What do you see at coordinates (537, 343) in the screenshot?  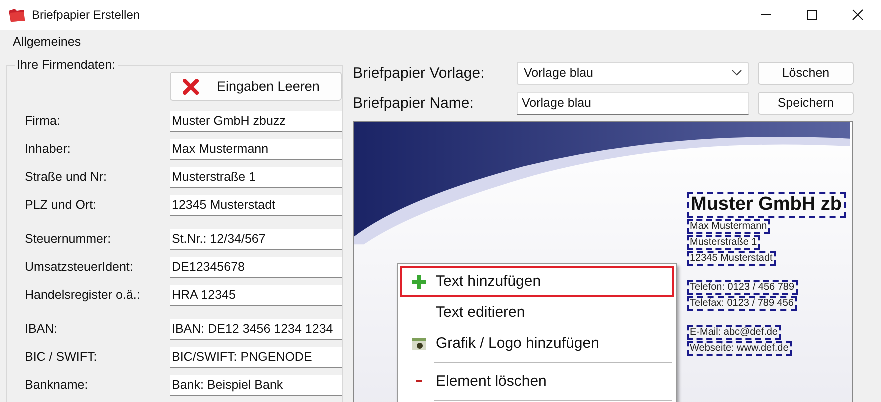 I see `menu-item: Grafik / Logo hinzufügen` at bounding box center [537, 343].